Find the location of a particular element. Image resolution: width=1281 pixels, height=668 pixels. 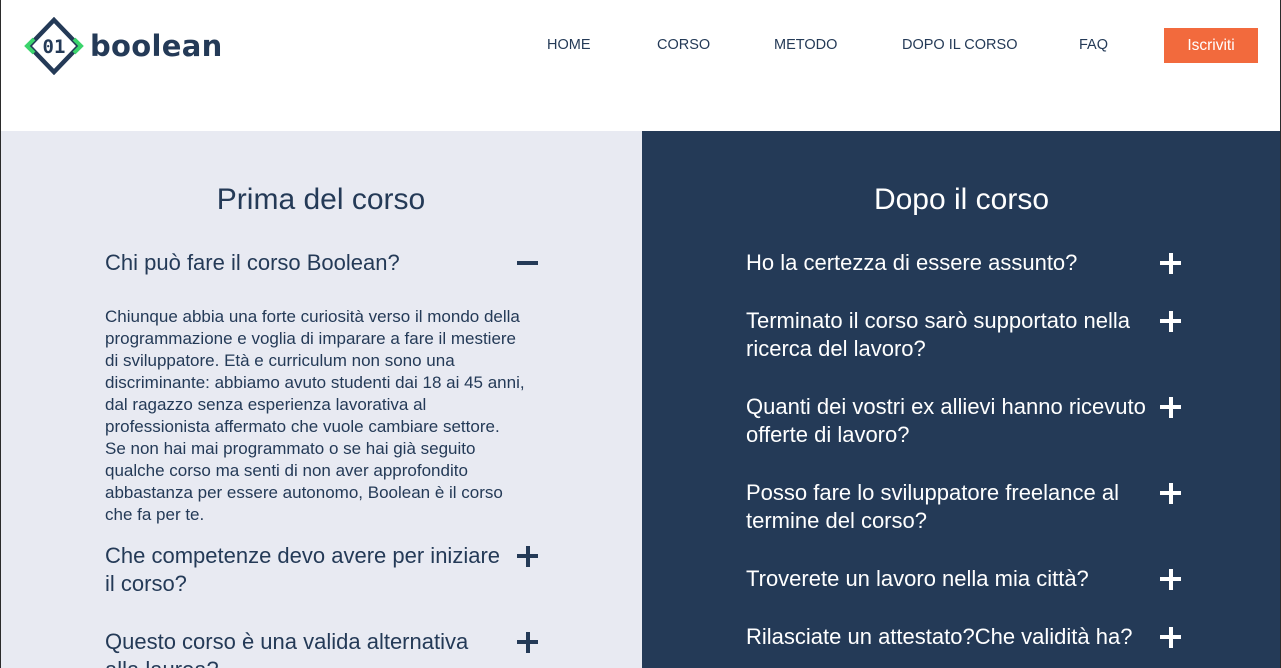

faq-question-toggle: Chi può fare il corso Boolean? is located at coordinates (325, 263).